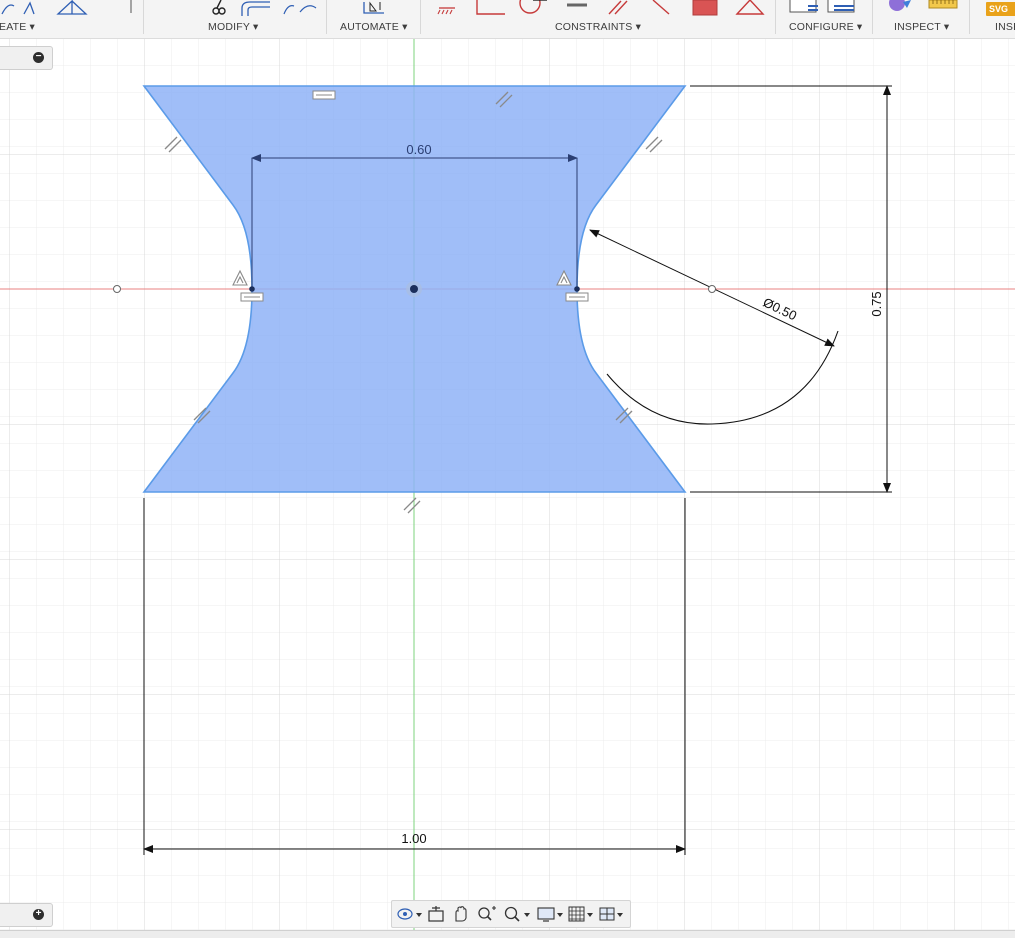  What do you see at coordinates (25, 8) in the screenshot?
I see `sketch-spline-icon` at bounding box center [25, 8].